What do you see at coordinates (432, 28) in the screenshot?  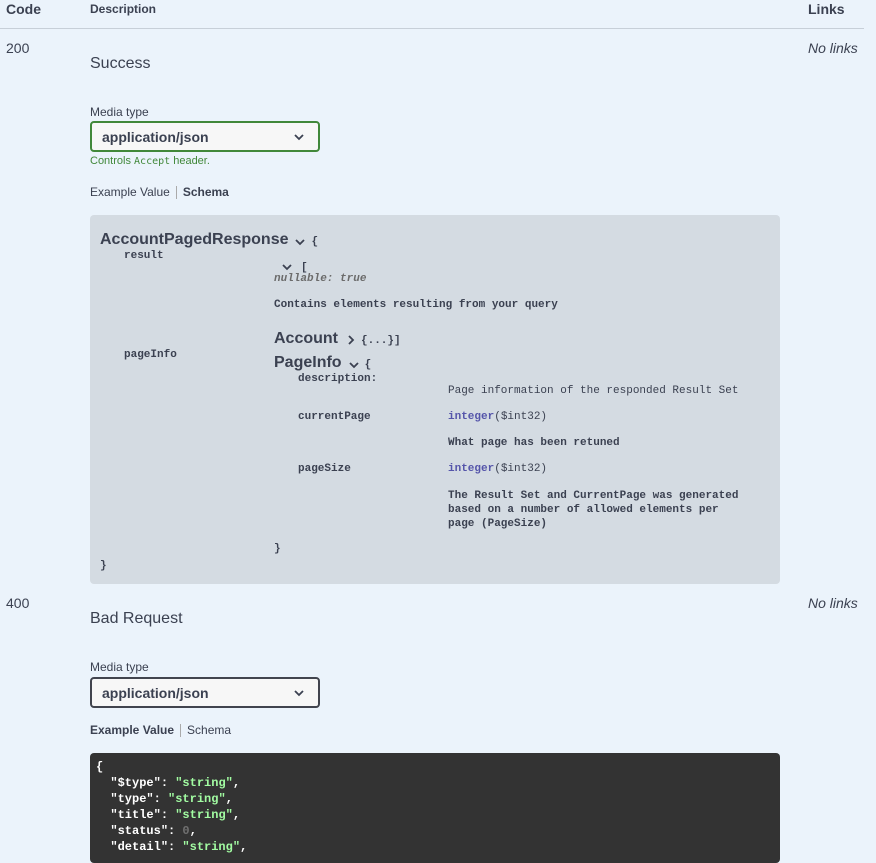 I see `header-divider` at bounding box center [432, 28].